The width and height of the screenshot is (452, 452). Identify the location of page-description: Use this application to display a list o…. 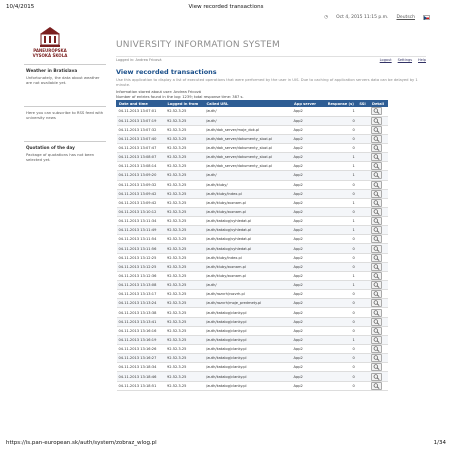
(267, 82).